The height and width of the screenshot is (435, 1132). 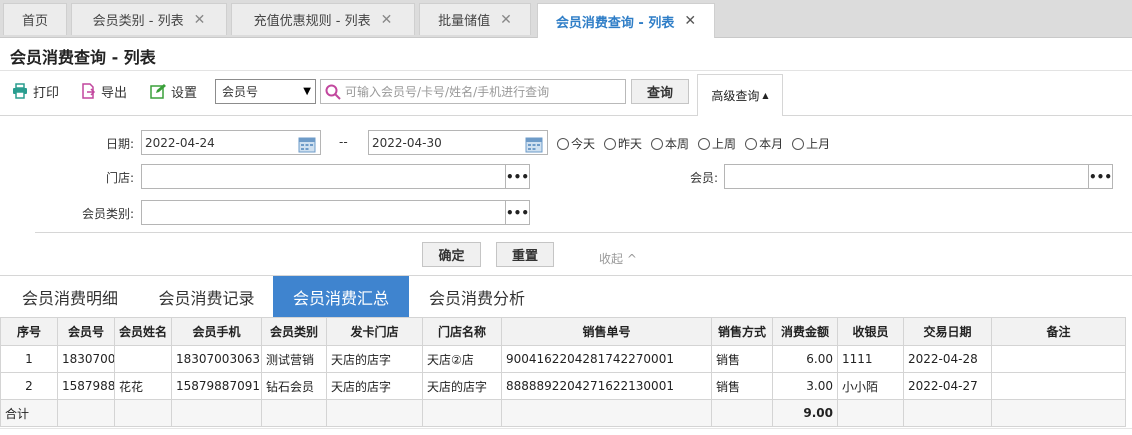 What do you see at coordinates (765, 95) in the screenshot?
I see `caret-up-icon: ▲` at bounding box center [765, 95].